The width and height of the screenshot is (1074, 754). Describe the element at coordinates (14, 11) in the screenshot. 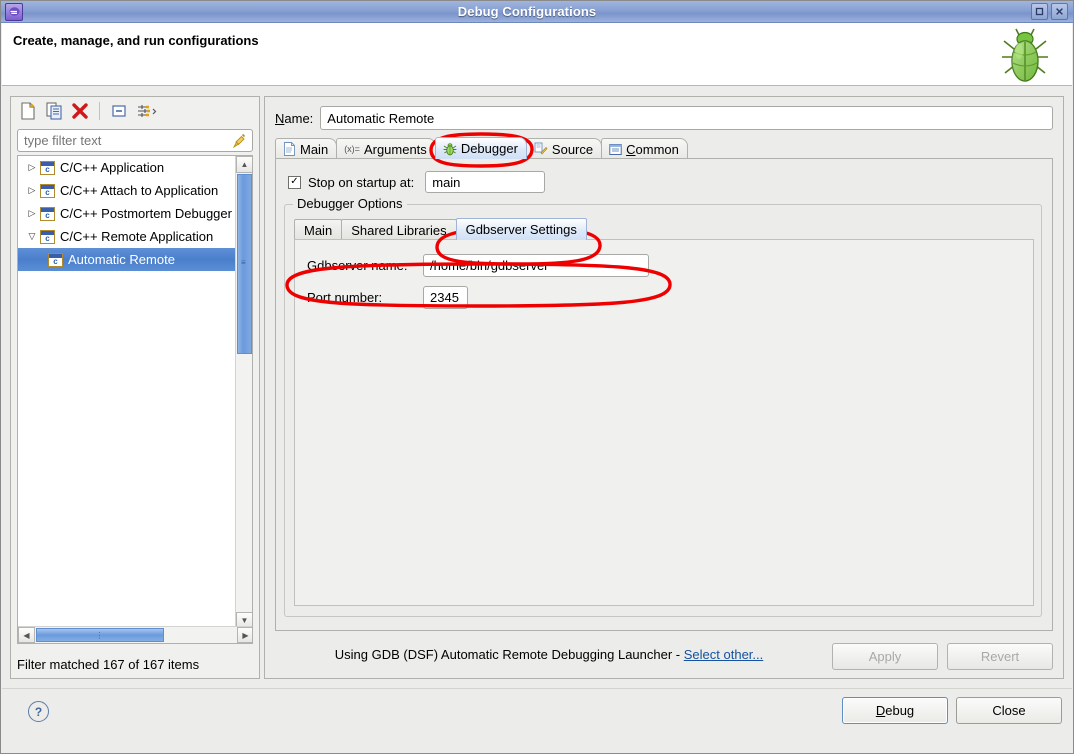

I see `eclipse-icon` at that location.